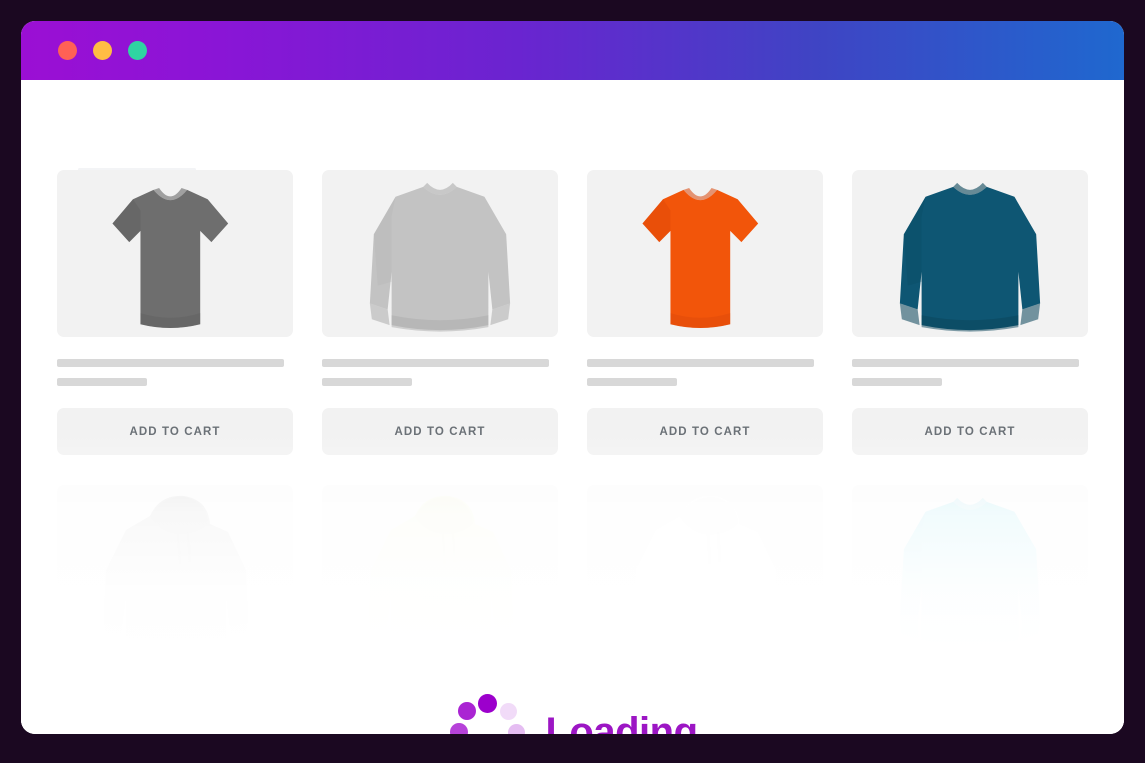 This screenshot has width=1145, height=763. What do you see at coordinates (970, 568) in the screenshot?
I see `product-image-cyan-sweatshirt` at bounding box center [970, 568].